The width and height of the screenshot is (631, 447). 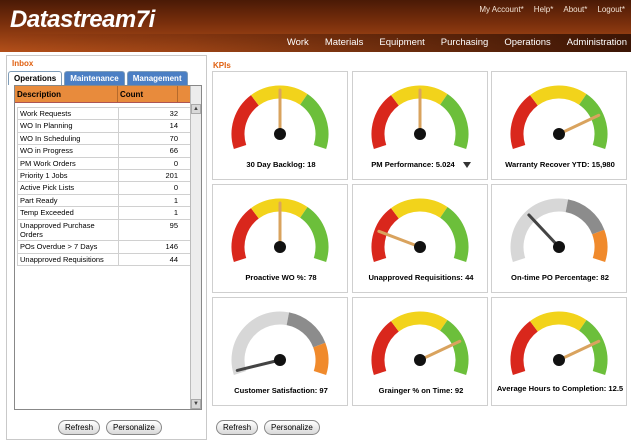 What do you see at coordinates (281, 277) in the screenshot?
I see `kpi-label: Proactive WO %: 78` at bounding box center [281, 277].